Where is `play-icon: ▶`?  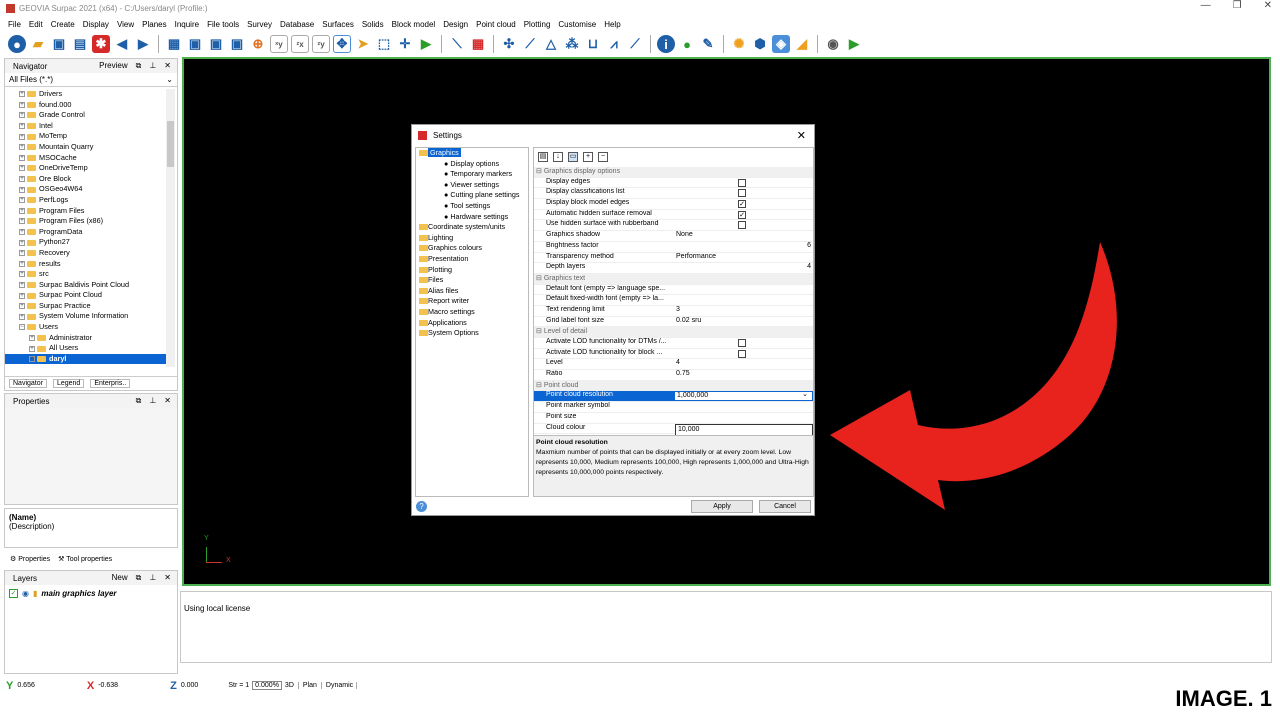
play-icon: ▶ is located at coordinates (426, 44).